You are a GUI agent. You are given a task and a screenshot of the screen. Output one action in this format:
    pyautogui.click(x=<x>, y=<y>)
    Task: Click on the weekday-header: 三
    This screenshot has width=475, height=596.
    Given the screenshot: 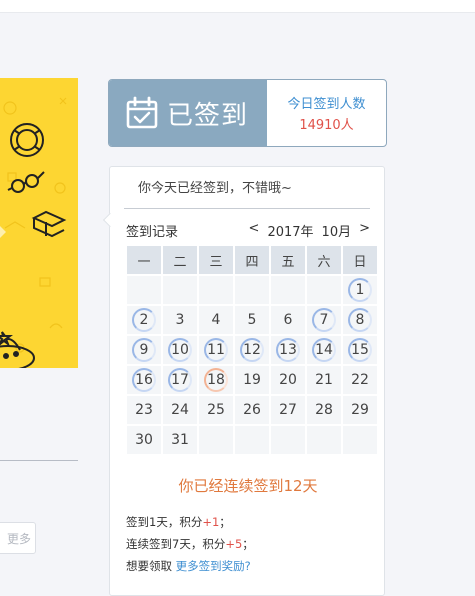 What is the action you would take?
    pyautogui.click(x=216, y=260)
    